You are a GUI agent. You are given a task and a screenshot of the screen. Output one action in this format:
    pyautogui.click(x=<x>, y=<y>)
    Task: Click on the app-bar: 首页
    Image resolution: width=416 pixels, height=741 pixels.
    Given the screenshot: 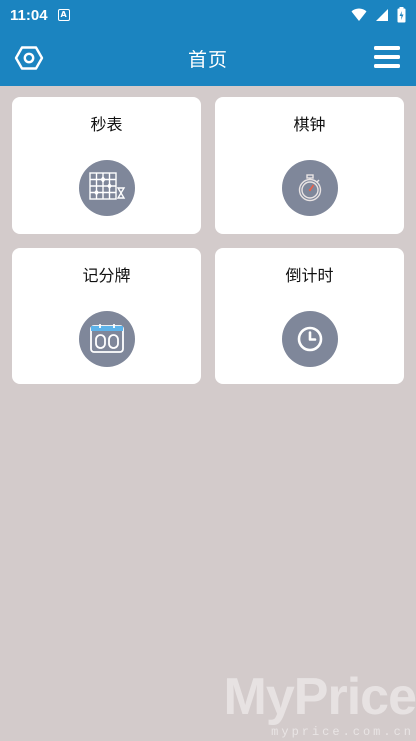 What is the action you would take?
    pyautogui.click(x=208, y=58)
    